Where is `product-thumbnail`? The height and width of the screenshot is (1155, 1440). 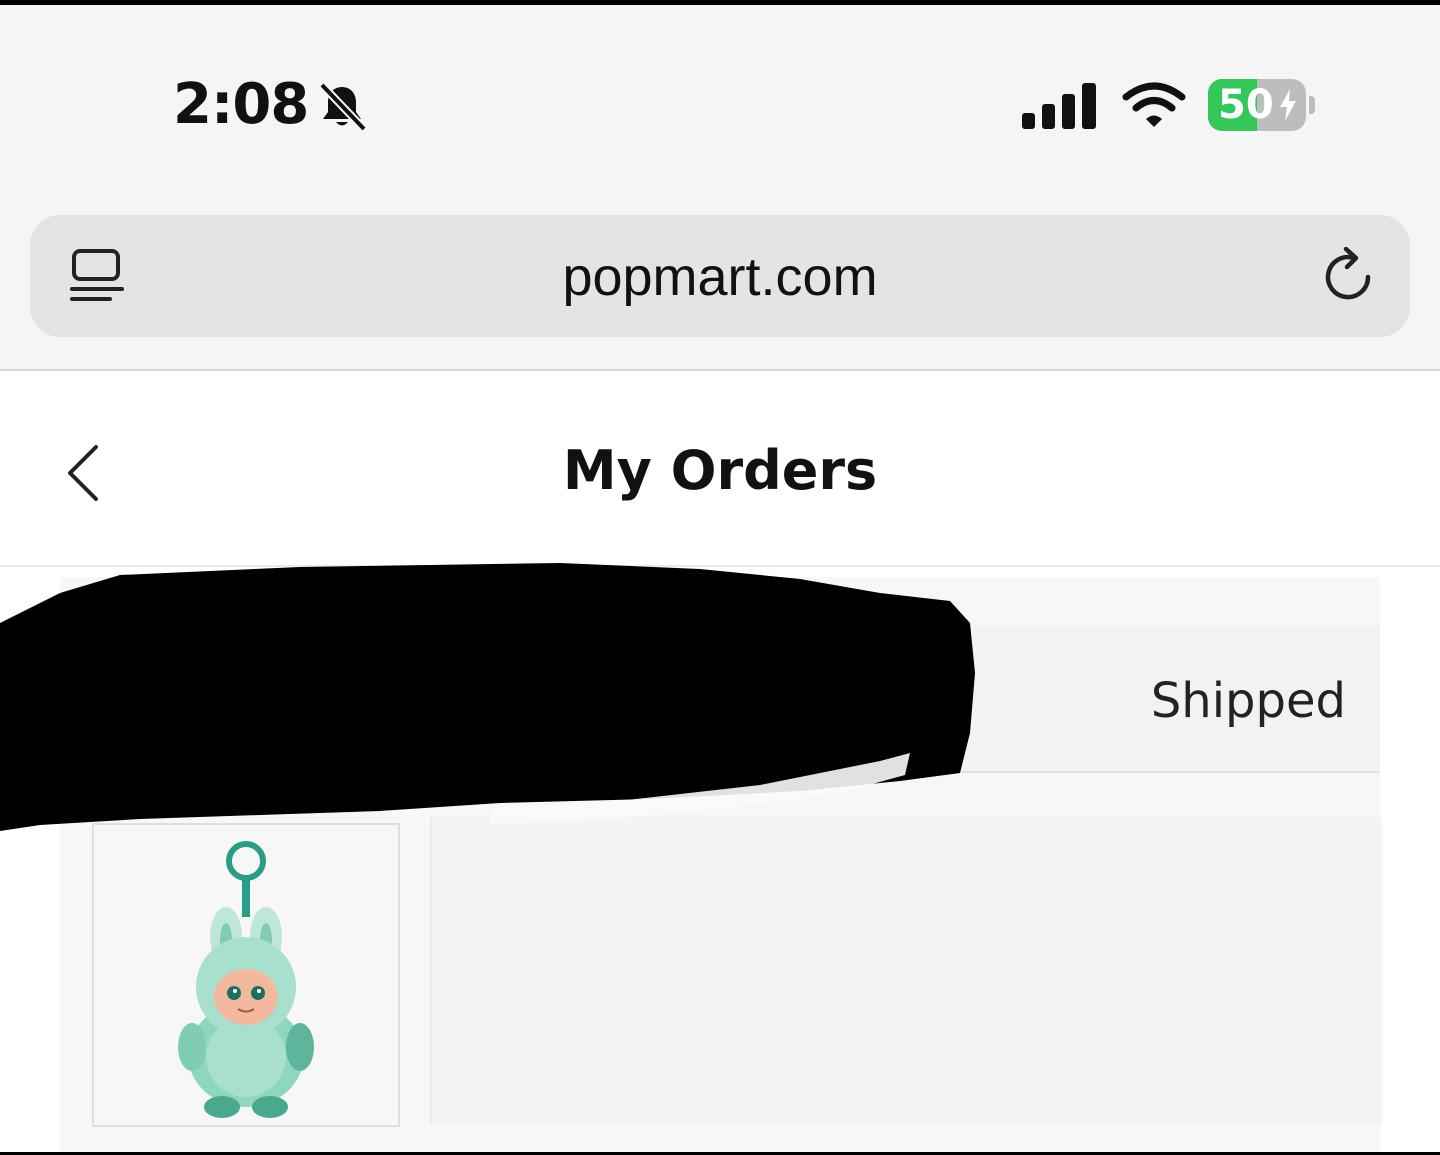 product-thumbnail is located at coordinates (246, 975).